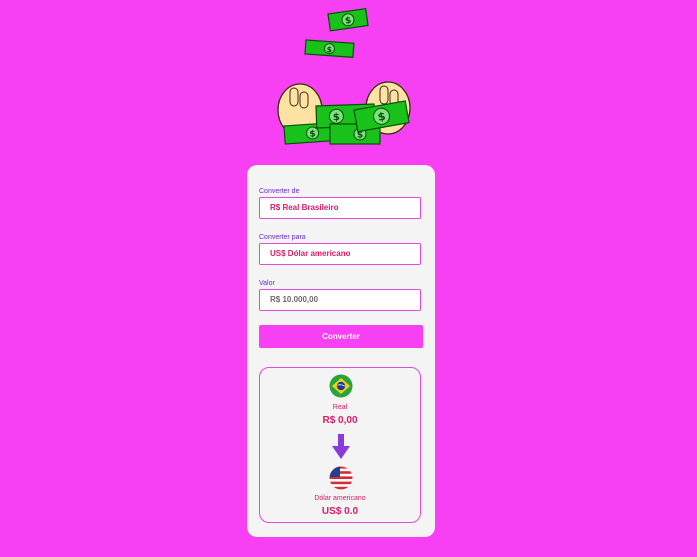 The width and height of the screenshot is (697, 557). I want to click on from-currency-name: Real, so click(340, 407).